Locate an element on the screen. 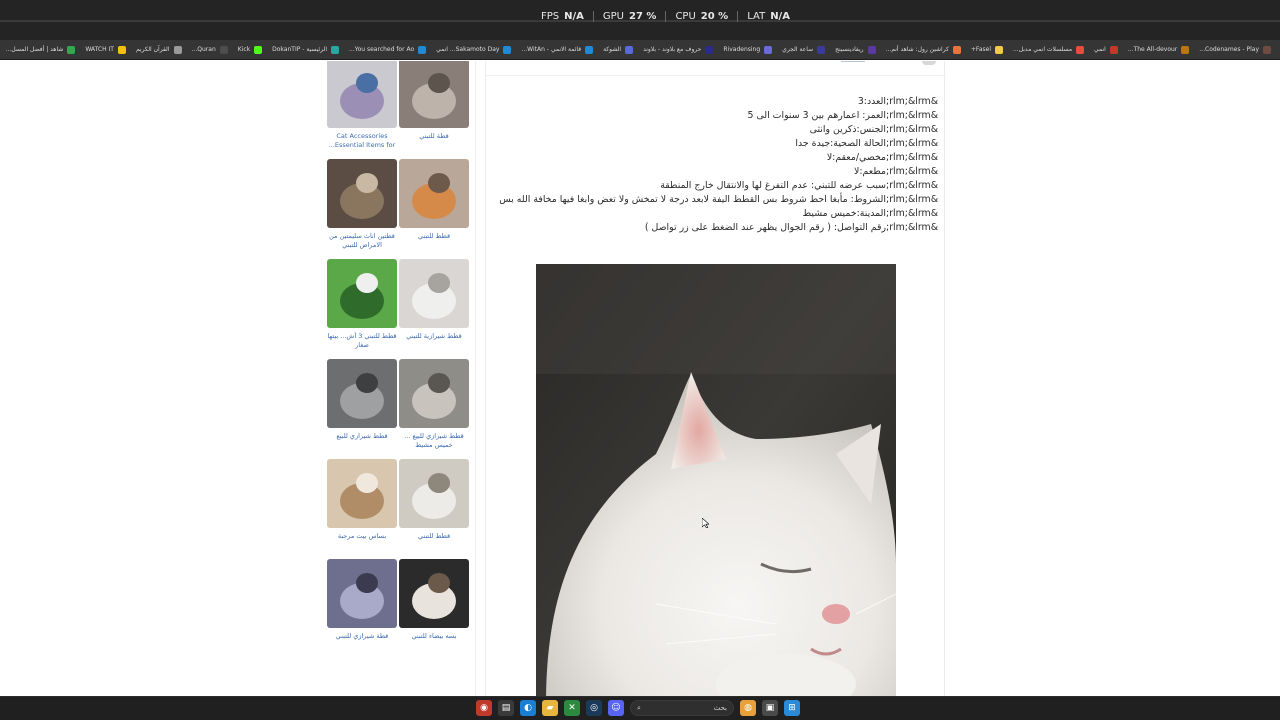  fps-label: FPS is located at coordinates (550, 16).